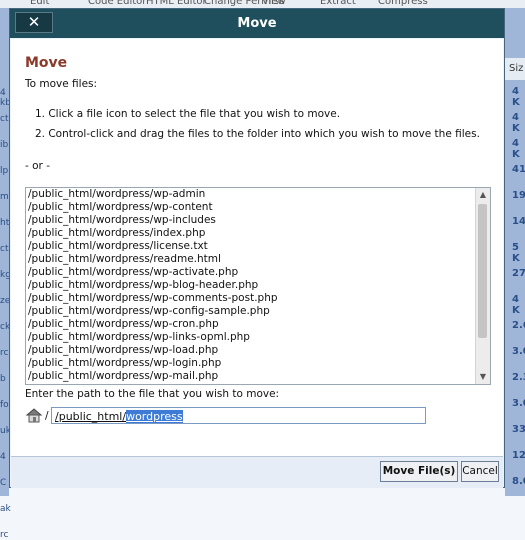 This screenshot has width=525, height=540. Describe the element at coordinates (419, 471) in the screenshot. I see `move-files-button: Move File(s)` at that location.